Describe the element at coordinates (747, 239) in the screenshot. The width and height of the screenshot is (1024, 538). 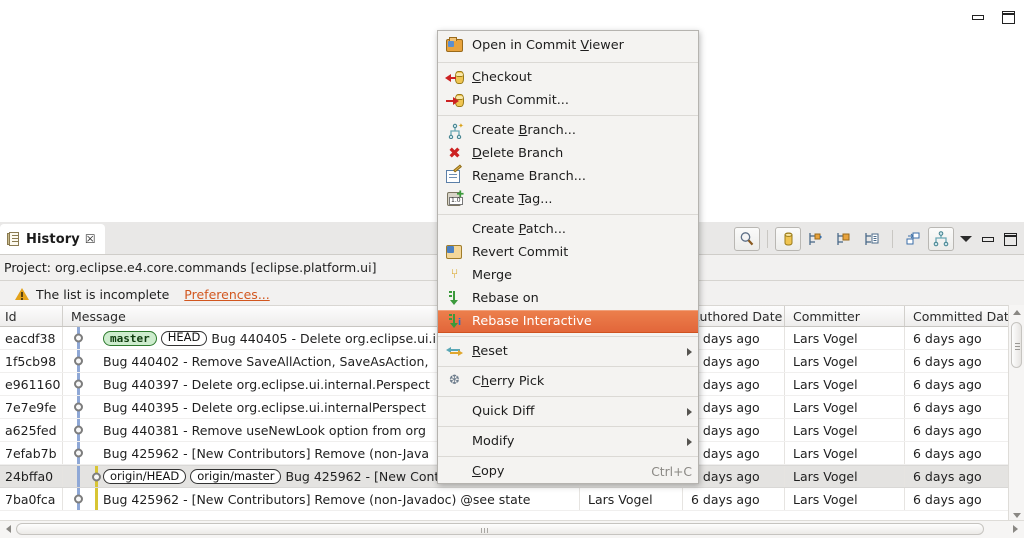
I see `find-icon` at that location.